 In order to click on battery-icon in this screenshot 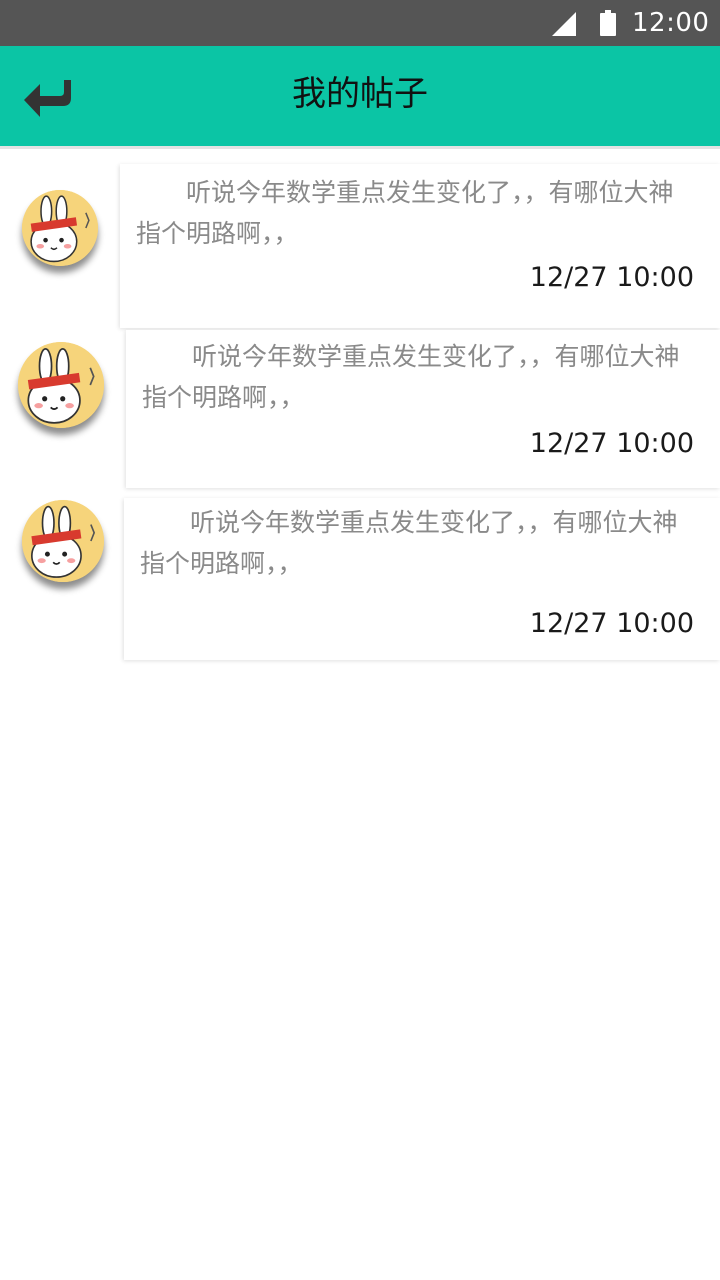, I will do `click(608, 23)`.